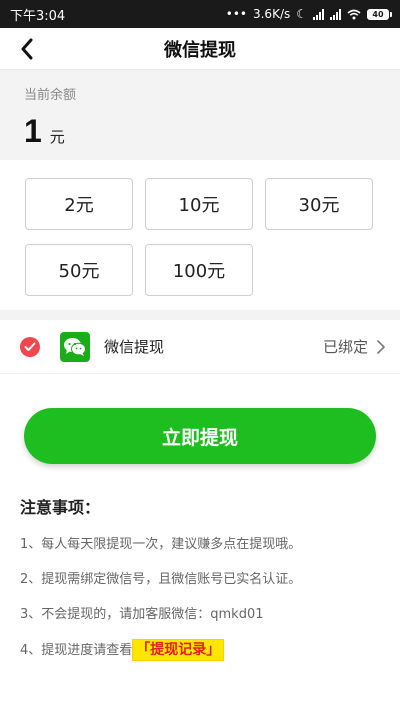 This screenshot has width=400, height=711. What do you see at coordinates (200, 436) in the screenshot?
I see `withdraw-button: 立即提现` at bounding box center [200, 436].